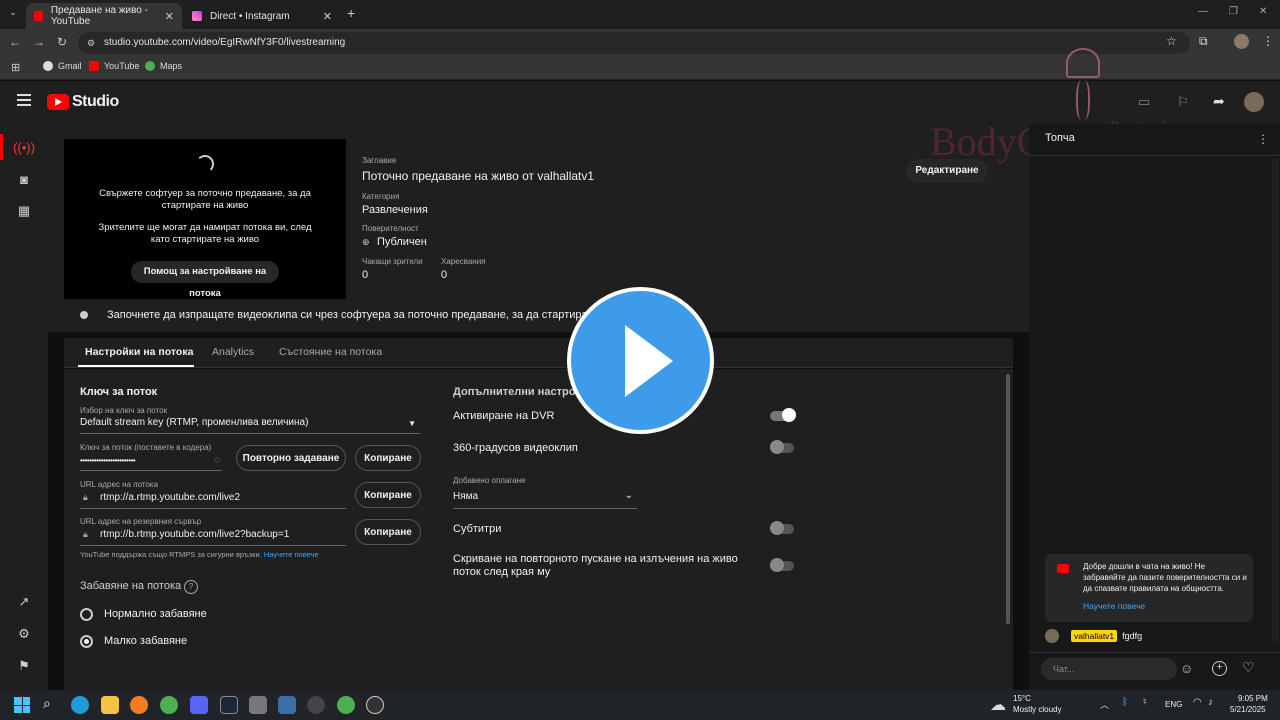 This screenshot has width=1280, height=720. I want to click on chat-title: Топча, so click(1060, 138).